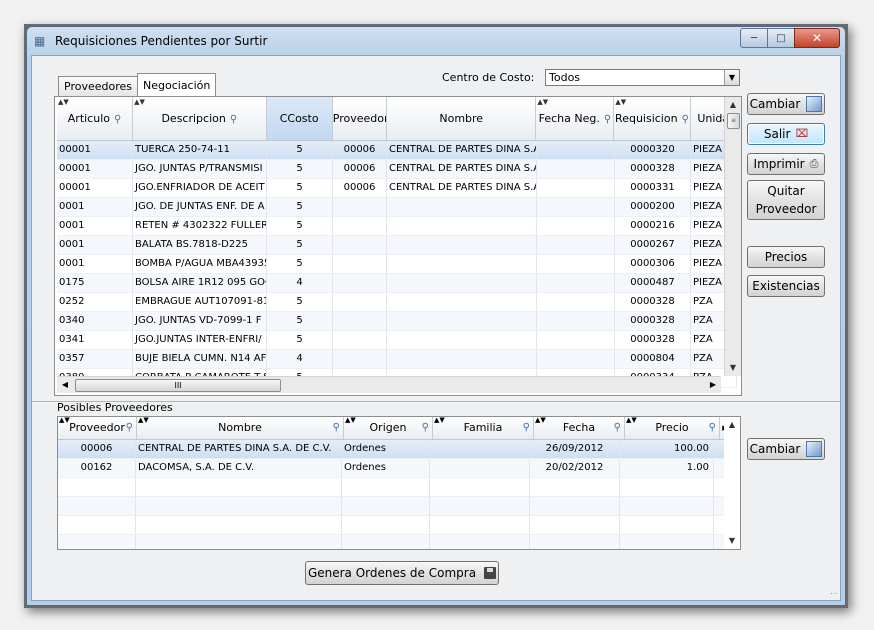  What do you see at coordinates (579, 428) in the screenshot?
I see `supplier-column-header-4: ▲▼ Fecha ⚲` at bounding box center [579, 428].